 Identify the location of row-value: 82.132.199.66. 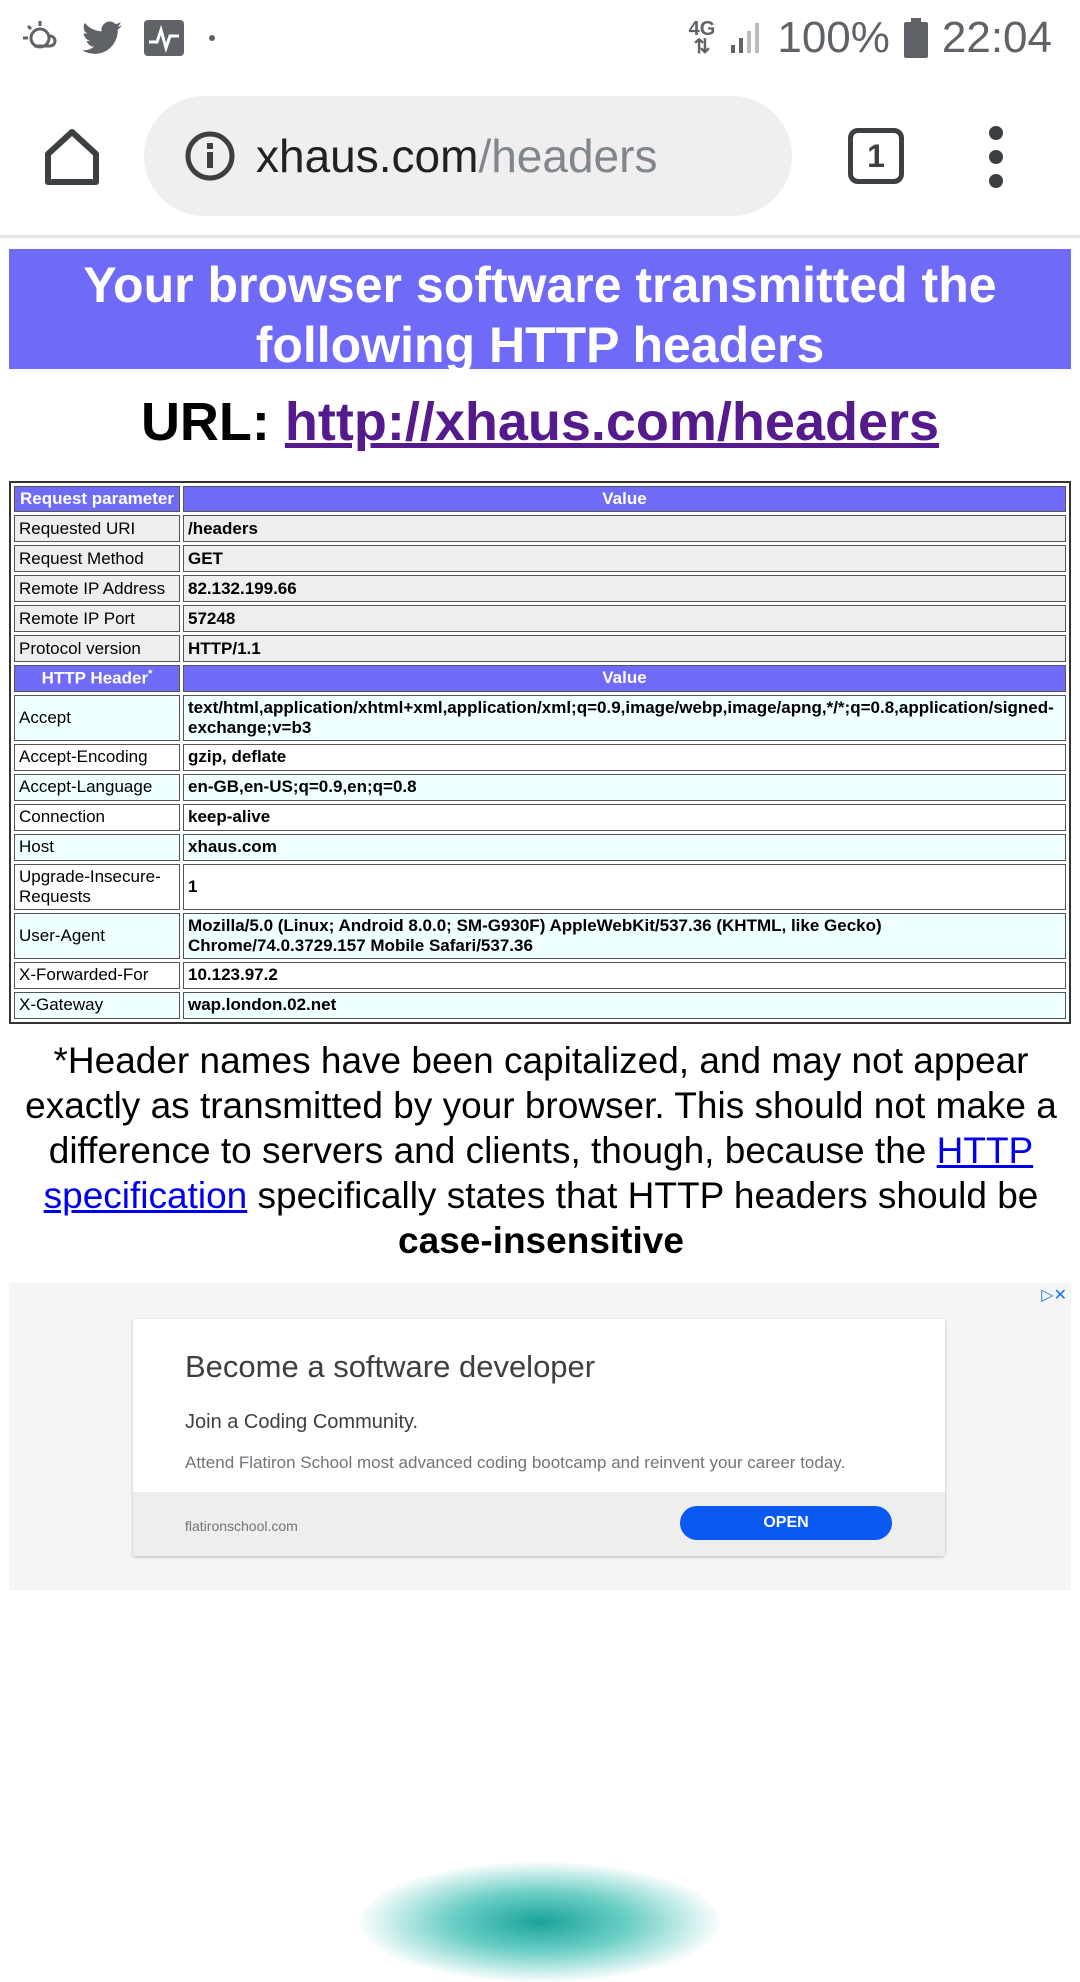
(624, 588).